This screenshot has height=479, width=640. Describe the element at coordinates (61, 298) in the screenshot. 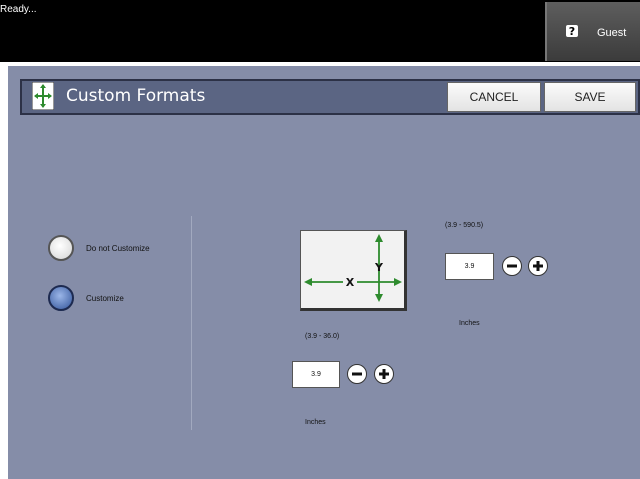

I see `customize-radio` at that location.